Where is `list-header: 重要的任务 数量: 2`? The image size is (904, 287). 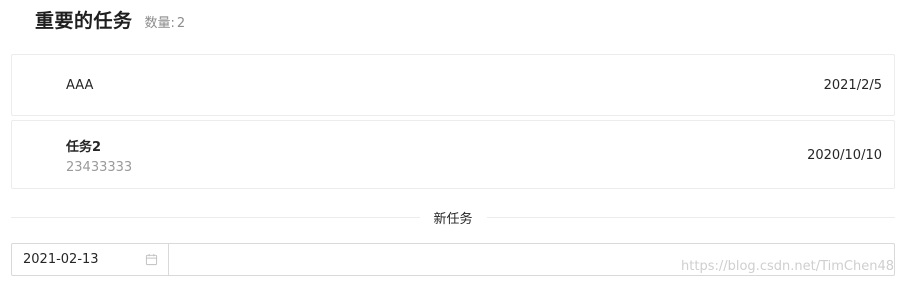 list-header: 重要的任务 数量: 2 is located at coordinates (110, 20).